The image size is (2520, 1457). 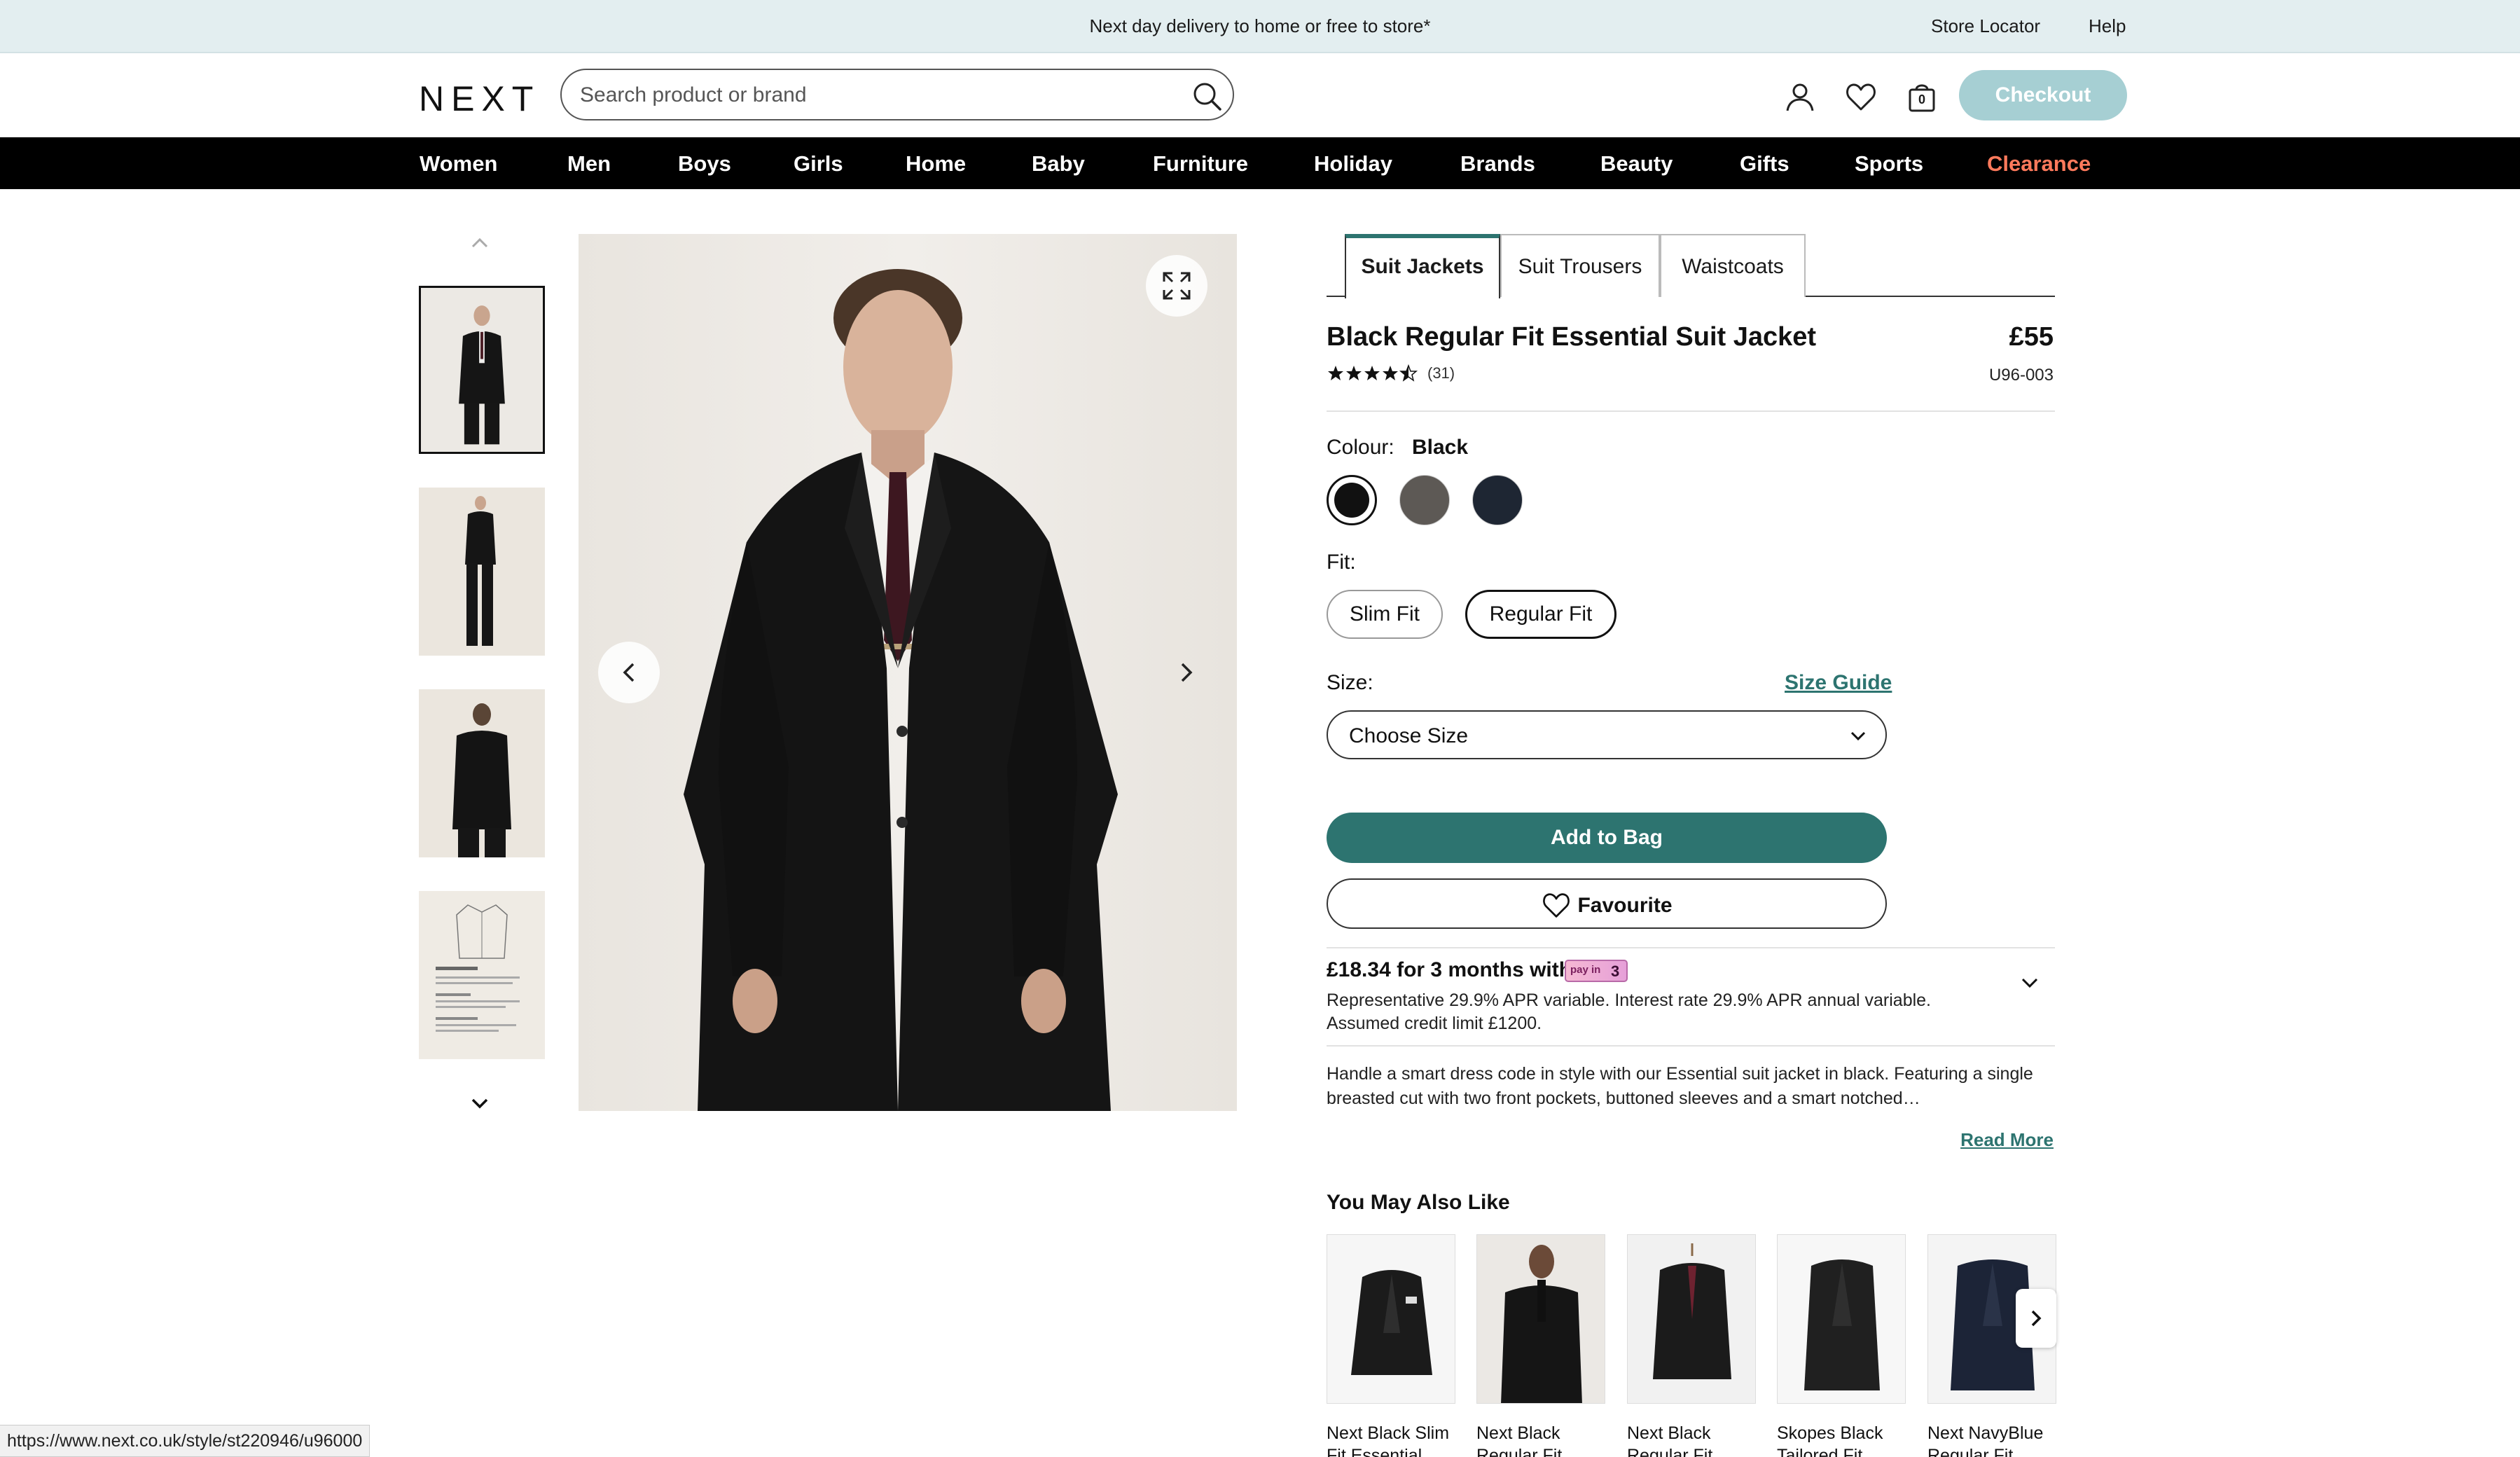 What do you see at coordinates (1838, 683) in the screenshot?
I see `size-guide-link: Size Guide` at bounding box center [1838, 683].